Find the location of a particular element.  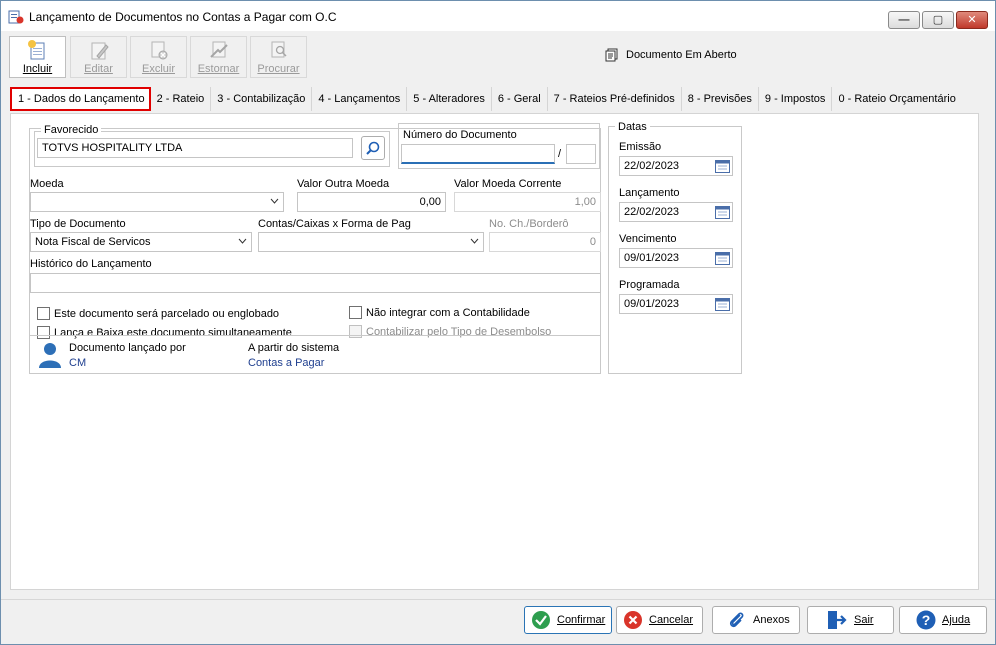

confirmar-button: Confirmar is located at coordinates (568, 620).